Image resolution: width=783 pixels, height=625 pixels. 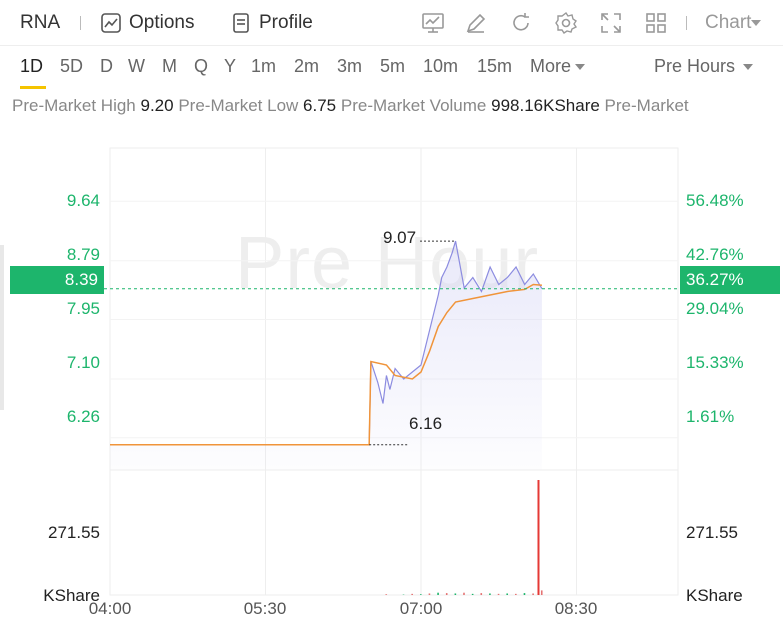 What do you see at coordinates (714, 595) in the screenshot?
I see `volume-unit-label-right: KShare` at bounding box center [714, 595].